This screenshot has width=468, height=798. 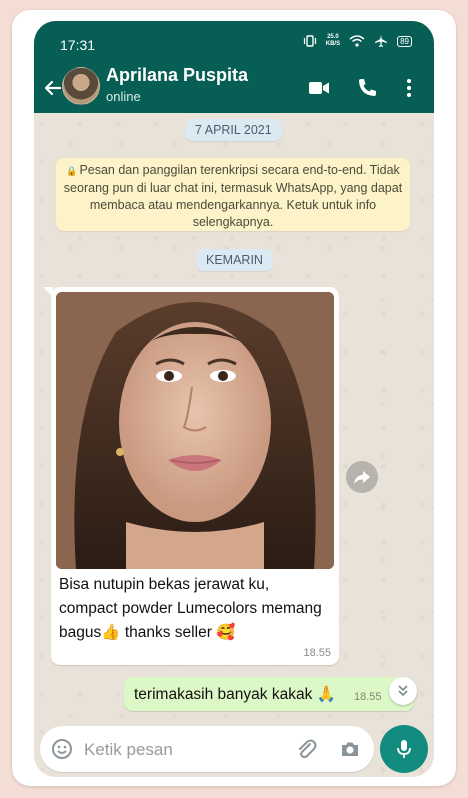 I want to click on battery-indicator: 89, so click(x=404, y=41).